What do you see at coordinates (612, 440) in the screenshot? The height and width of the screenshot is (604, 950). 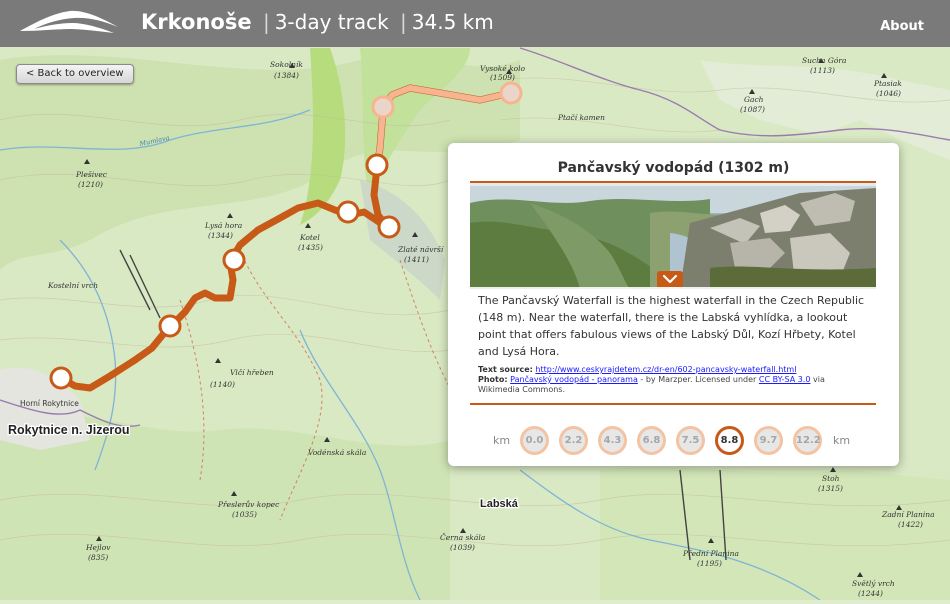 I see `km-button-4.3: 4.3` at bounding box center [612, 440].